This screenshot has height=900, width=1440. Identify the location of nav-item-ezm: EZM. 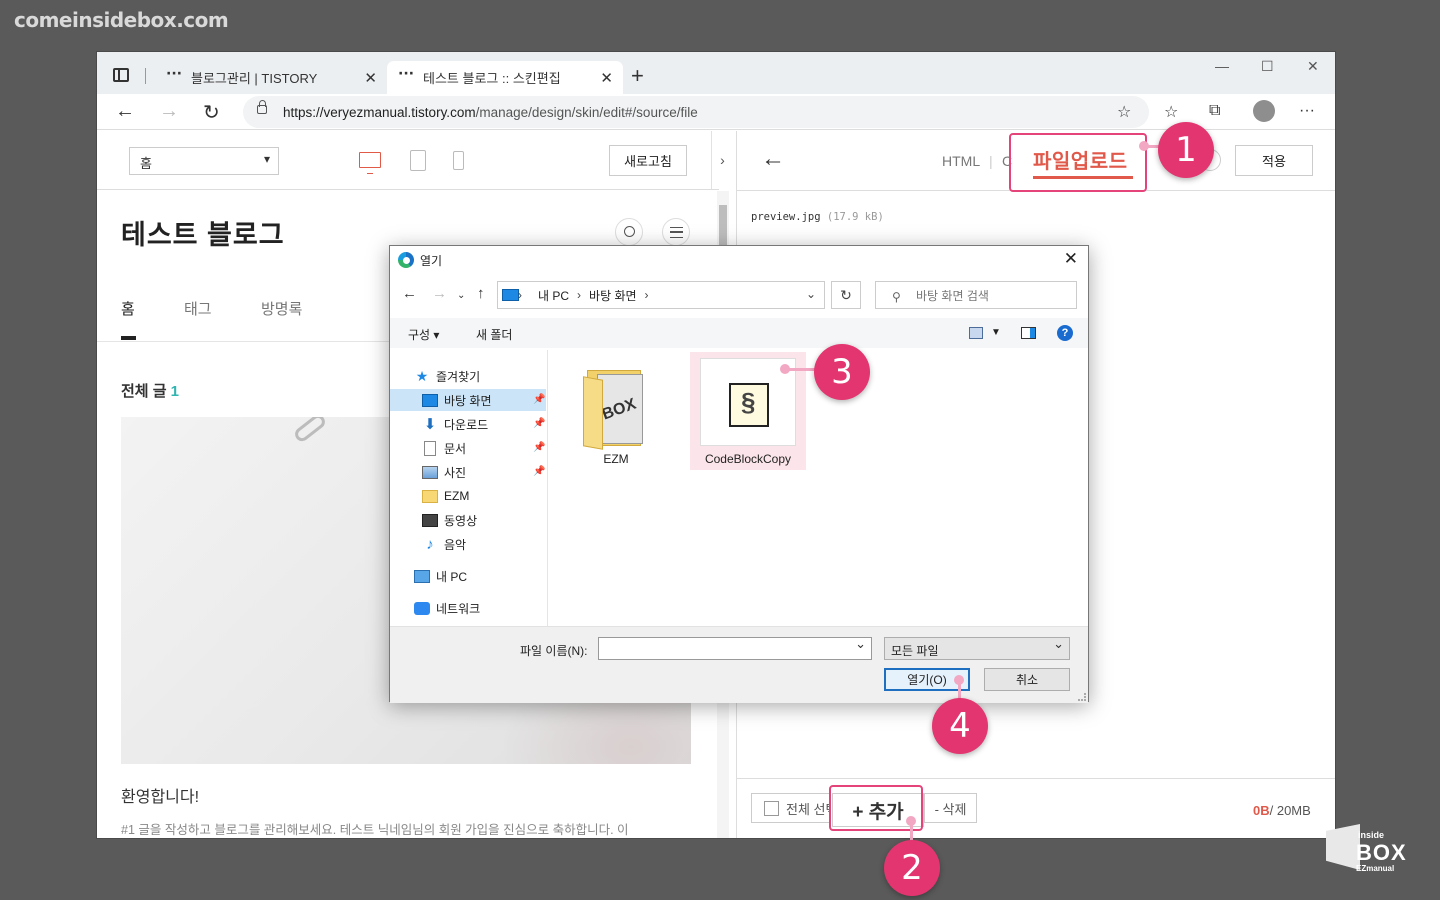
(445, 496).